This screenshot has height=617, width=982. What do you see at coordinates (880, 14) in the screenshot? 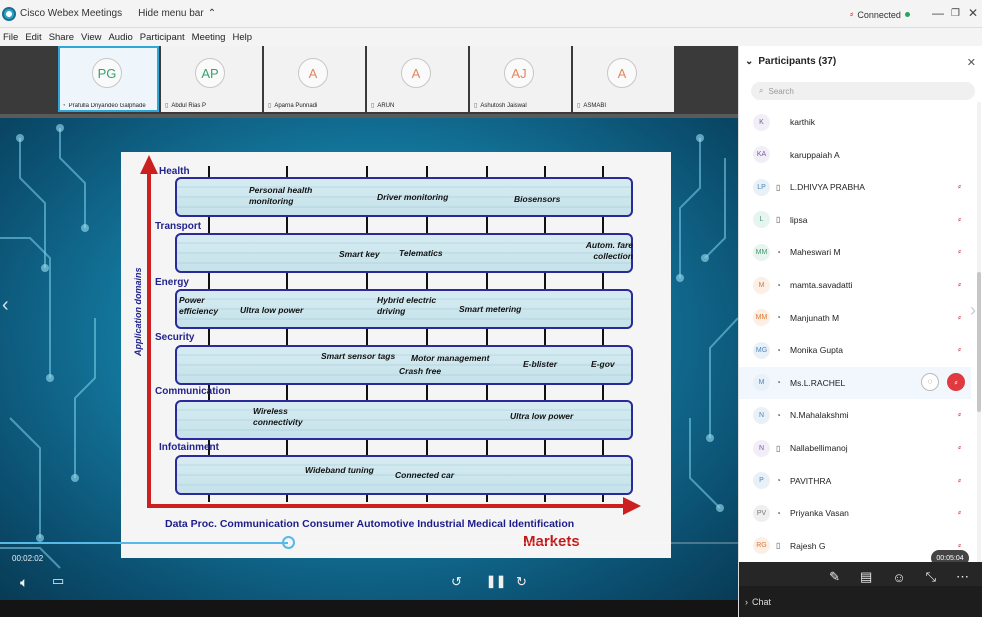
I see `connection-status: ⸗ Connected` at bounding box center [880, 14].